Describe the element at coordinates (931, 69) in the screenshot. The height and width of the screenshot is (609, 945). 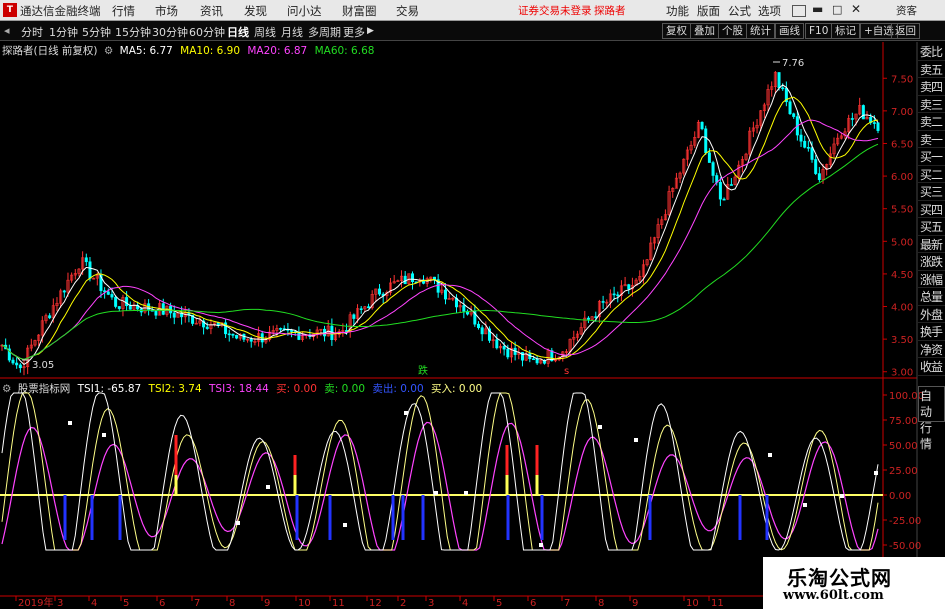
I see `quote-row-1: 卖五` at that location.